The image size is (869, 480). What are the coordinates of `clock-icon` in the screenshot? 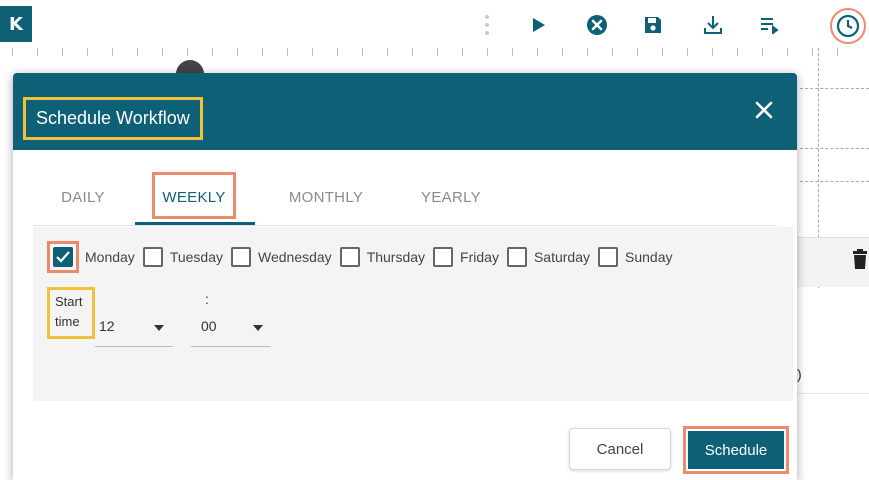 It's located at (848, 26).